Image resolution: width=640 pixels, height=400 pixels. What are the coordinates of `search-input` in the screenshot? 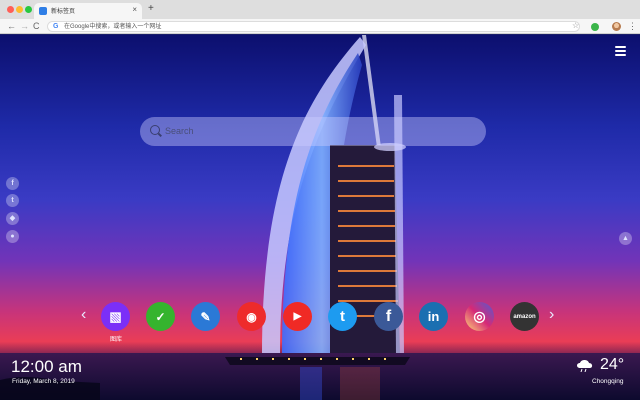 It's located at (315, 131).